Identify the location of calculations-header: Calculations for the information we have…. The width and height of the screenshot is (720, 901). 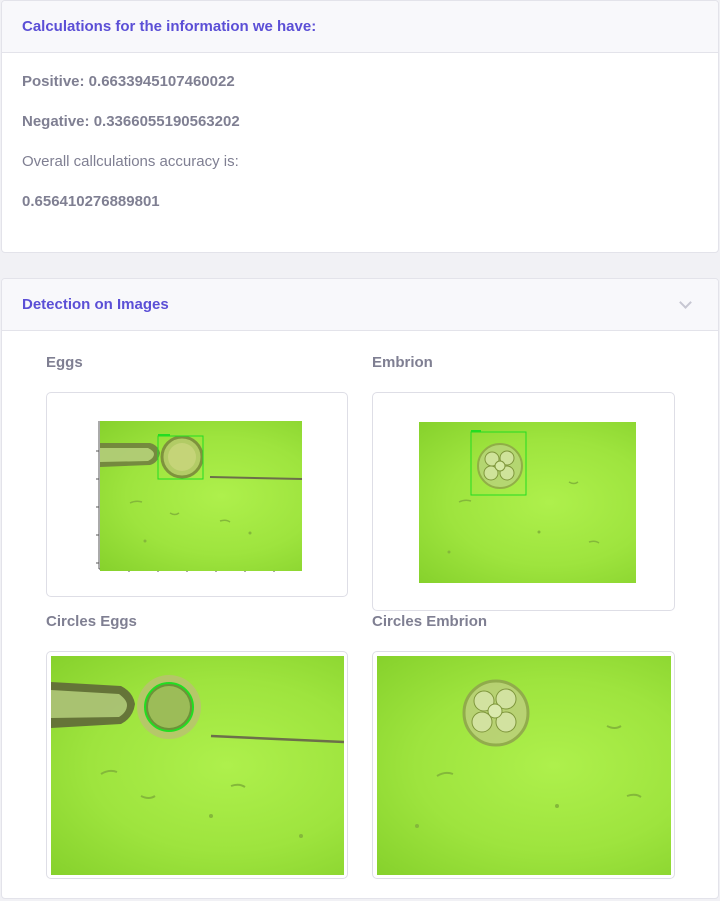
(360, 27).